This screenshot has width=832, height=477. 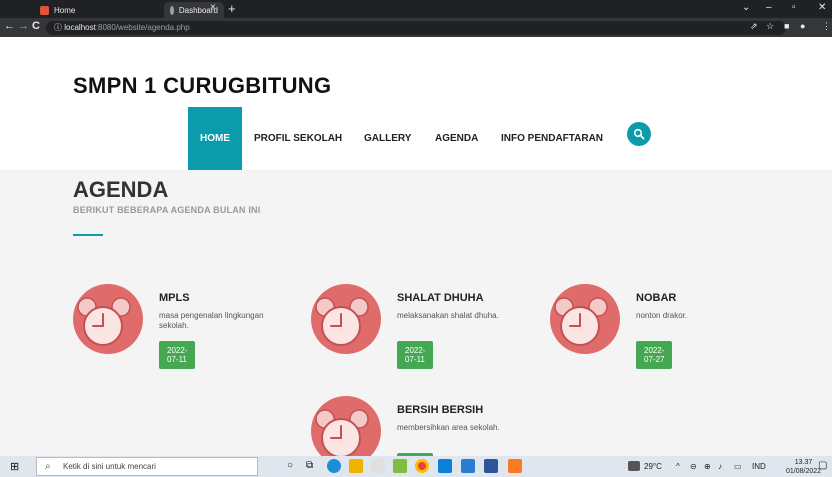 What do you see at coordinates (678, 466) in the screenshot?
I see `tray-expand-icon: ^` at bounding box center [678, 466].